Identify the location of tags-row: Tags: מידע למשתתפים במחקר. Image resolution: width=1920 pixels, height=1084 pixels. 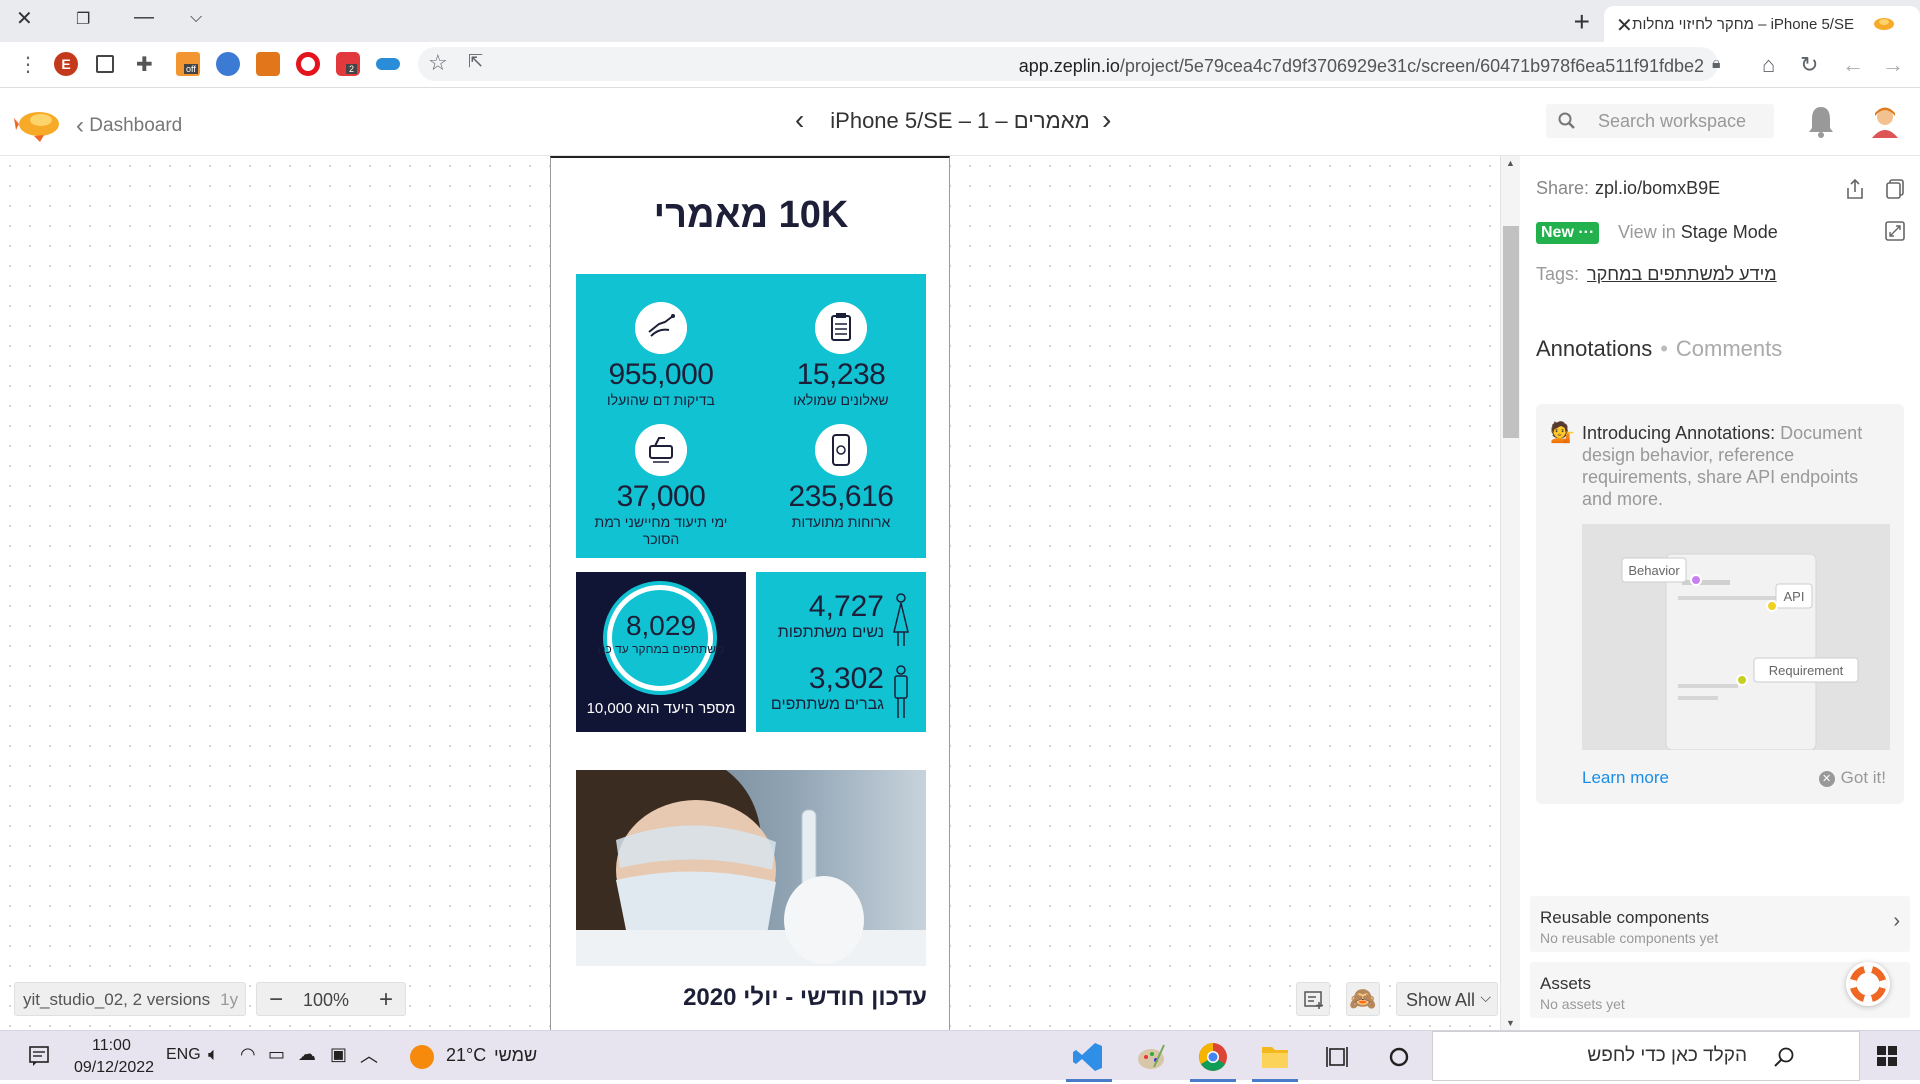
(1656, 274).